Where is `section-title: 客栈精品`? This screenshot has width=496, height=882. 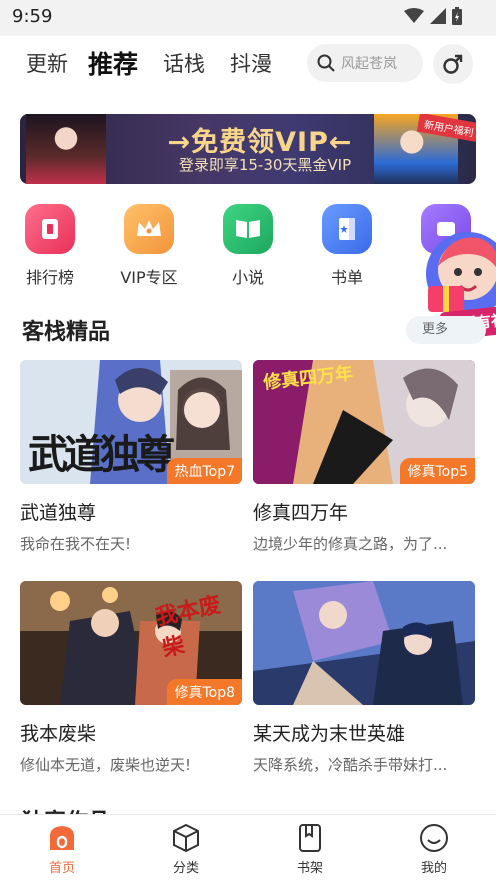 section-title: 客栈精品 is located at coordinates (66, 332).